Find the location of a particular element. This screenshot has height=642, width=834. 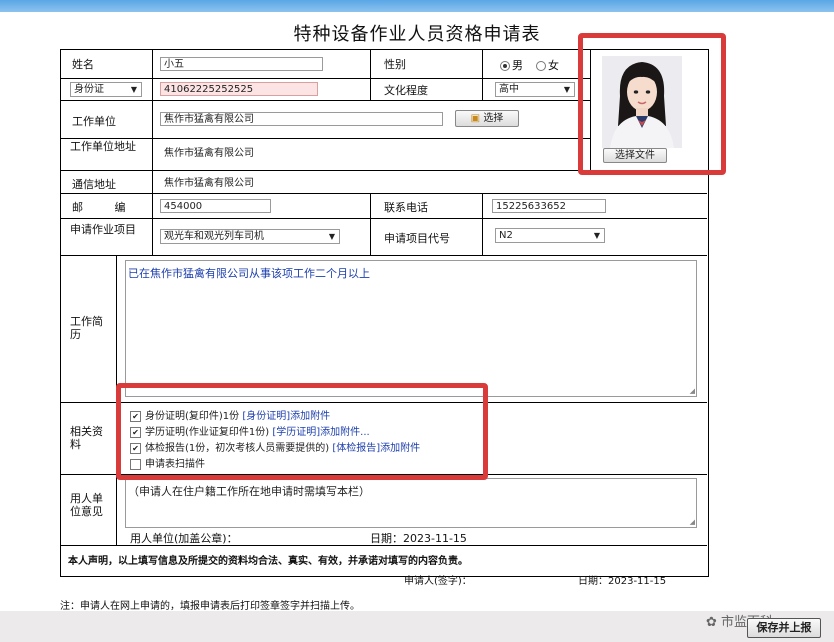

opinion-date: 日期：2023-11-15 is located at coordinates (418, 538).